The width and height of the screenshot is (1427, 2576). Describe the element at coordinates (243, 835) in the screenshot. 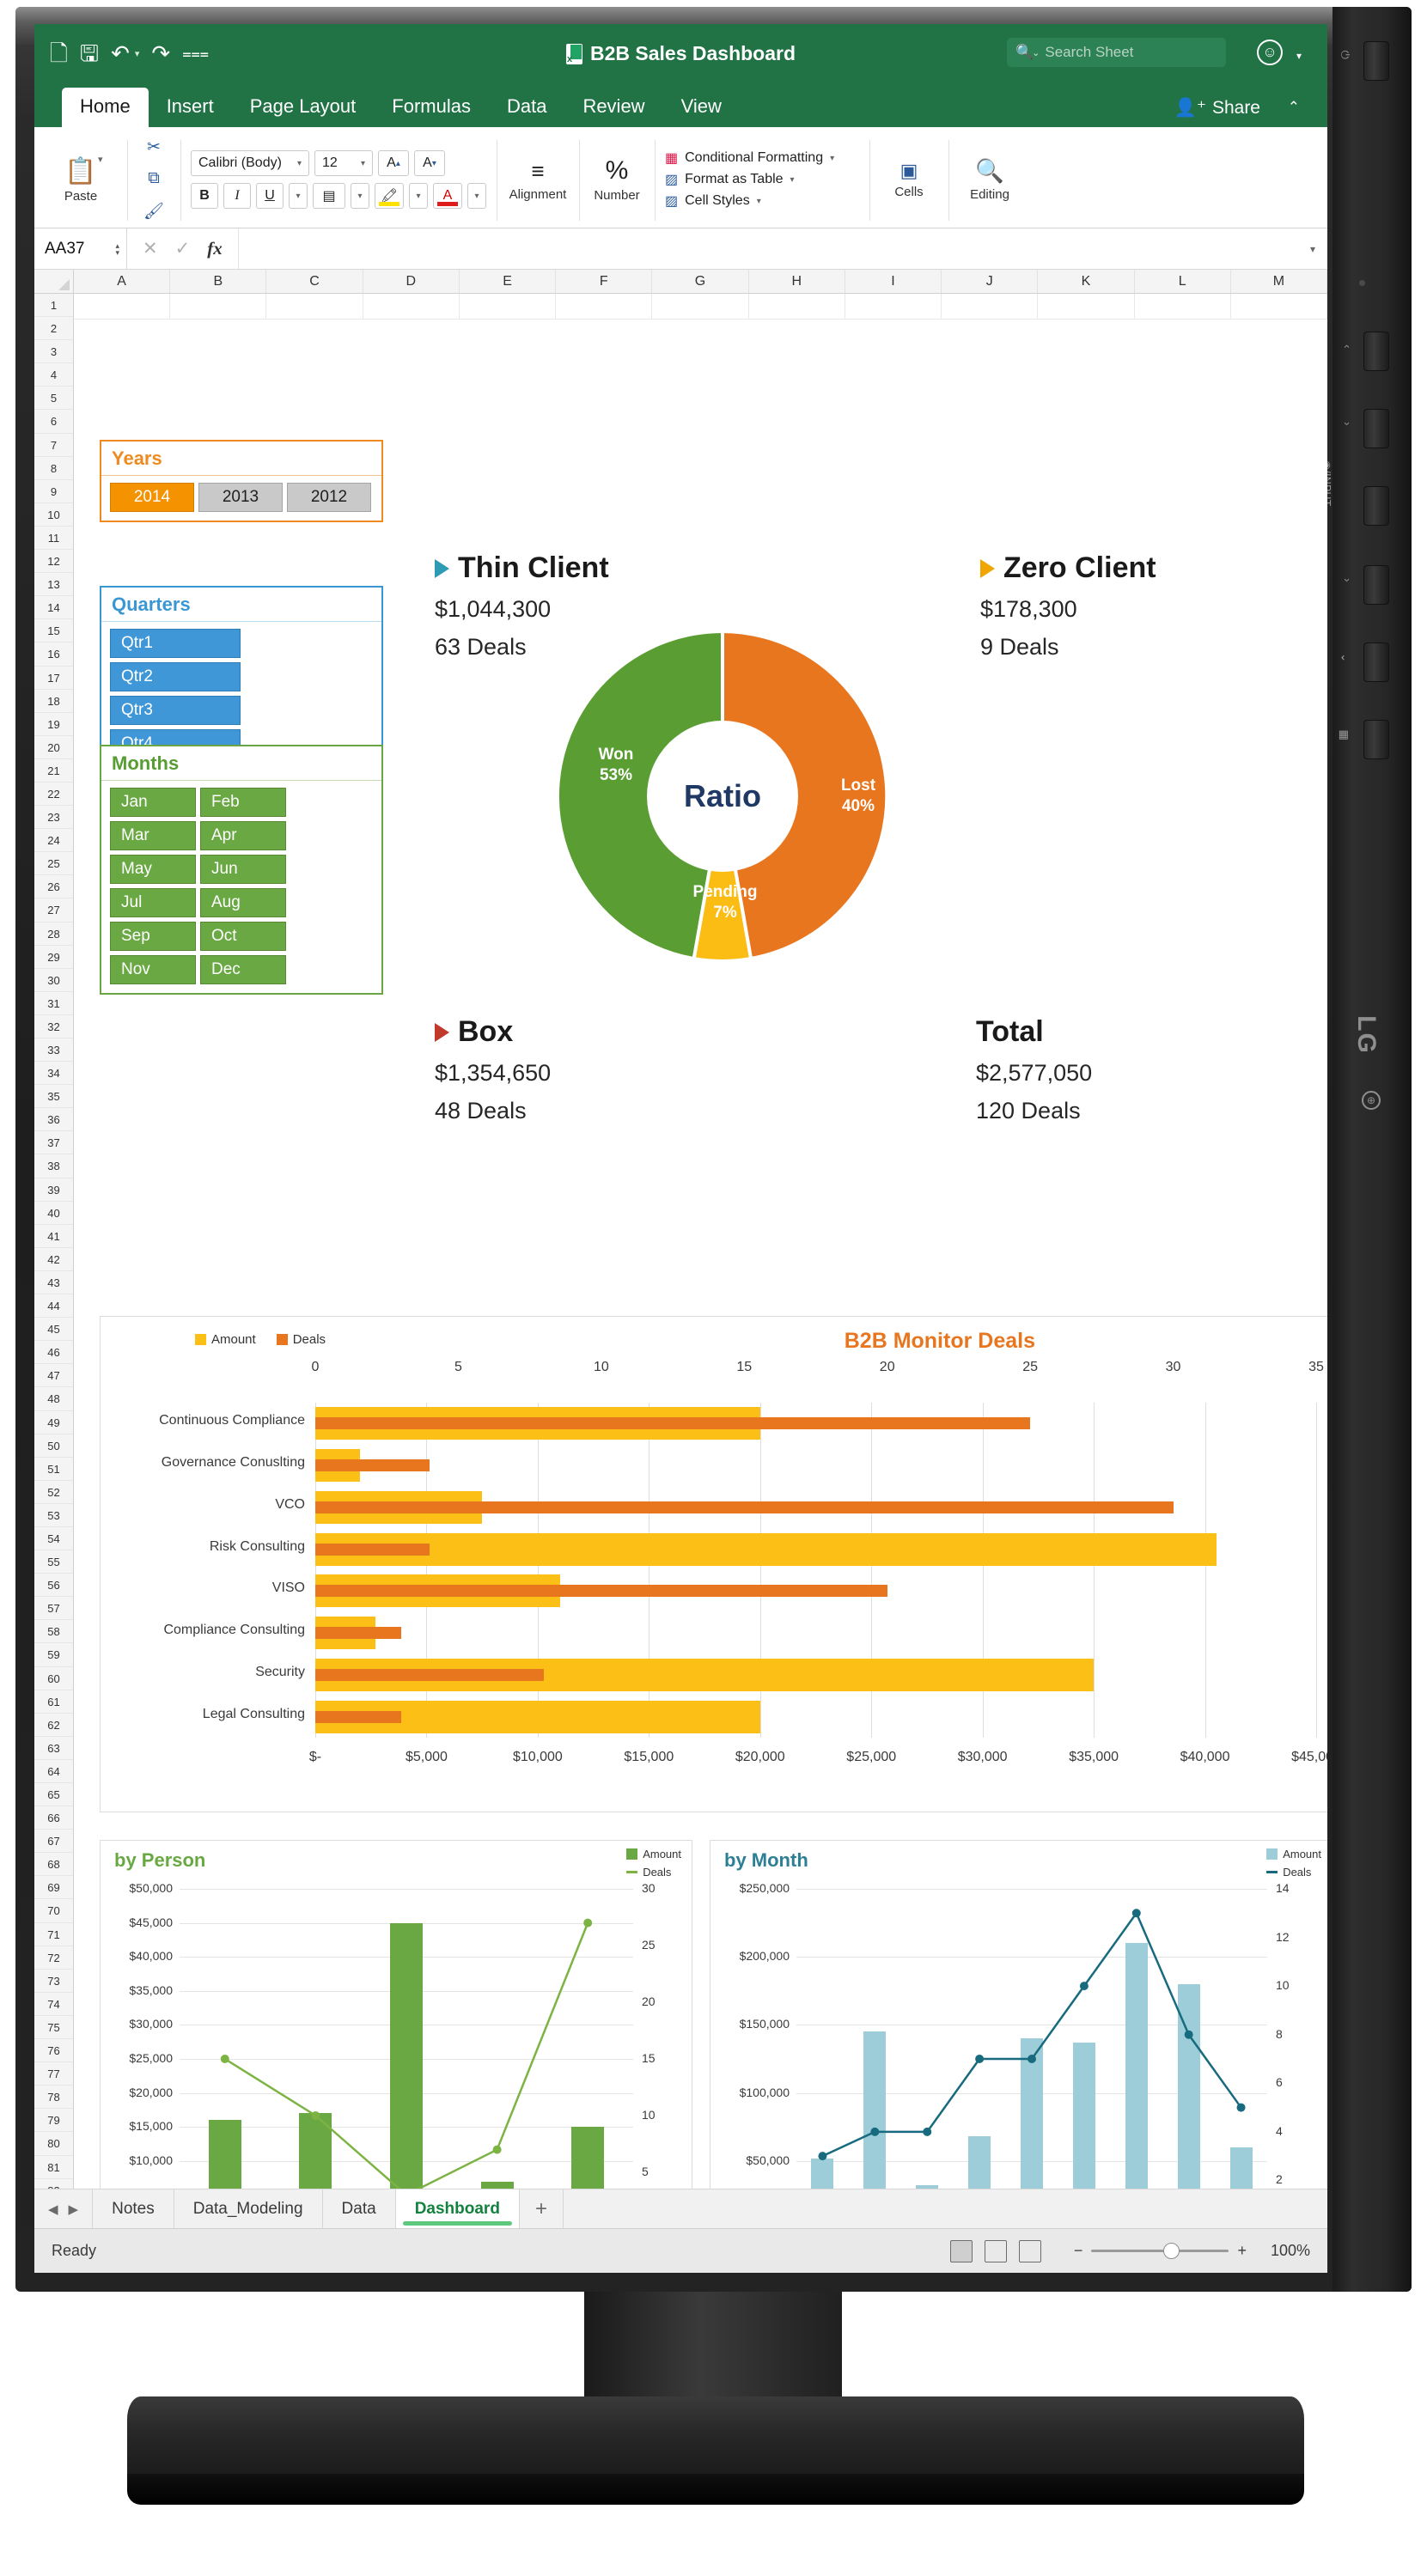

I see `slicer-chip-apr: Apr` at that location.